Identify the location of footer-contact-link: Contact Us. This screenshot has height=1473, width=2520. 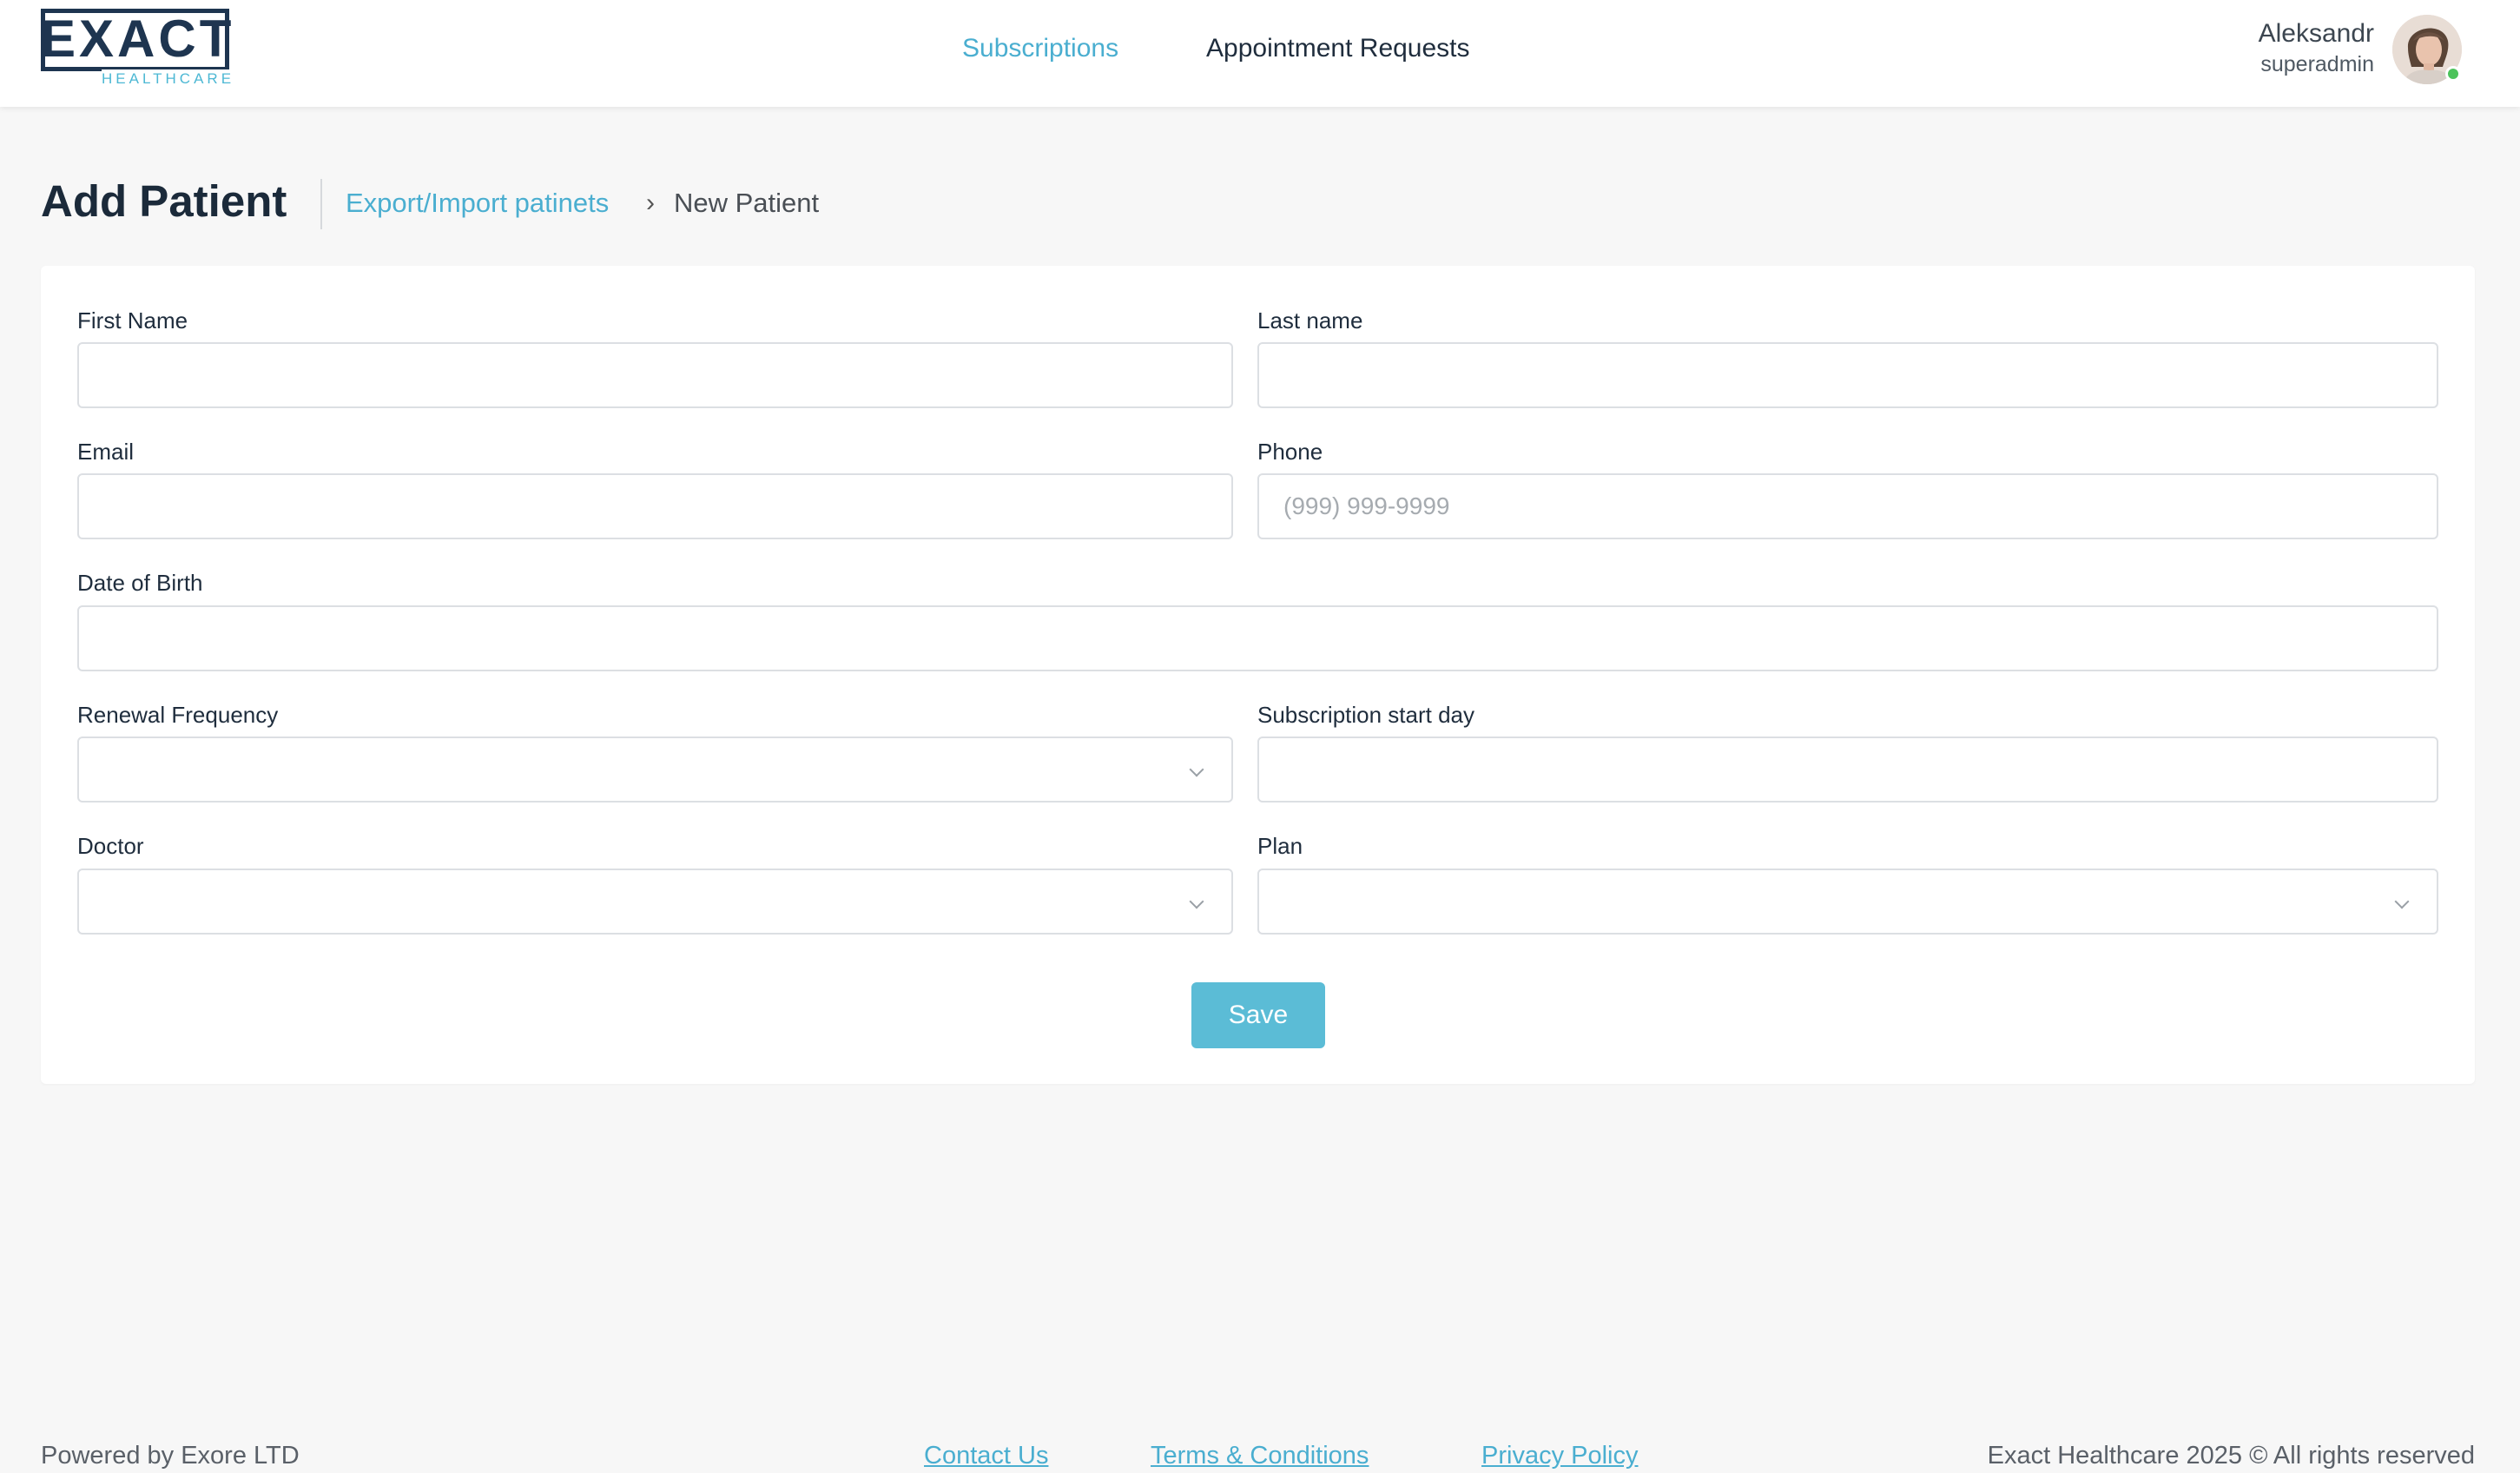
(986, 1455).